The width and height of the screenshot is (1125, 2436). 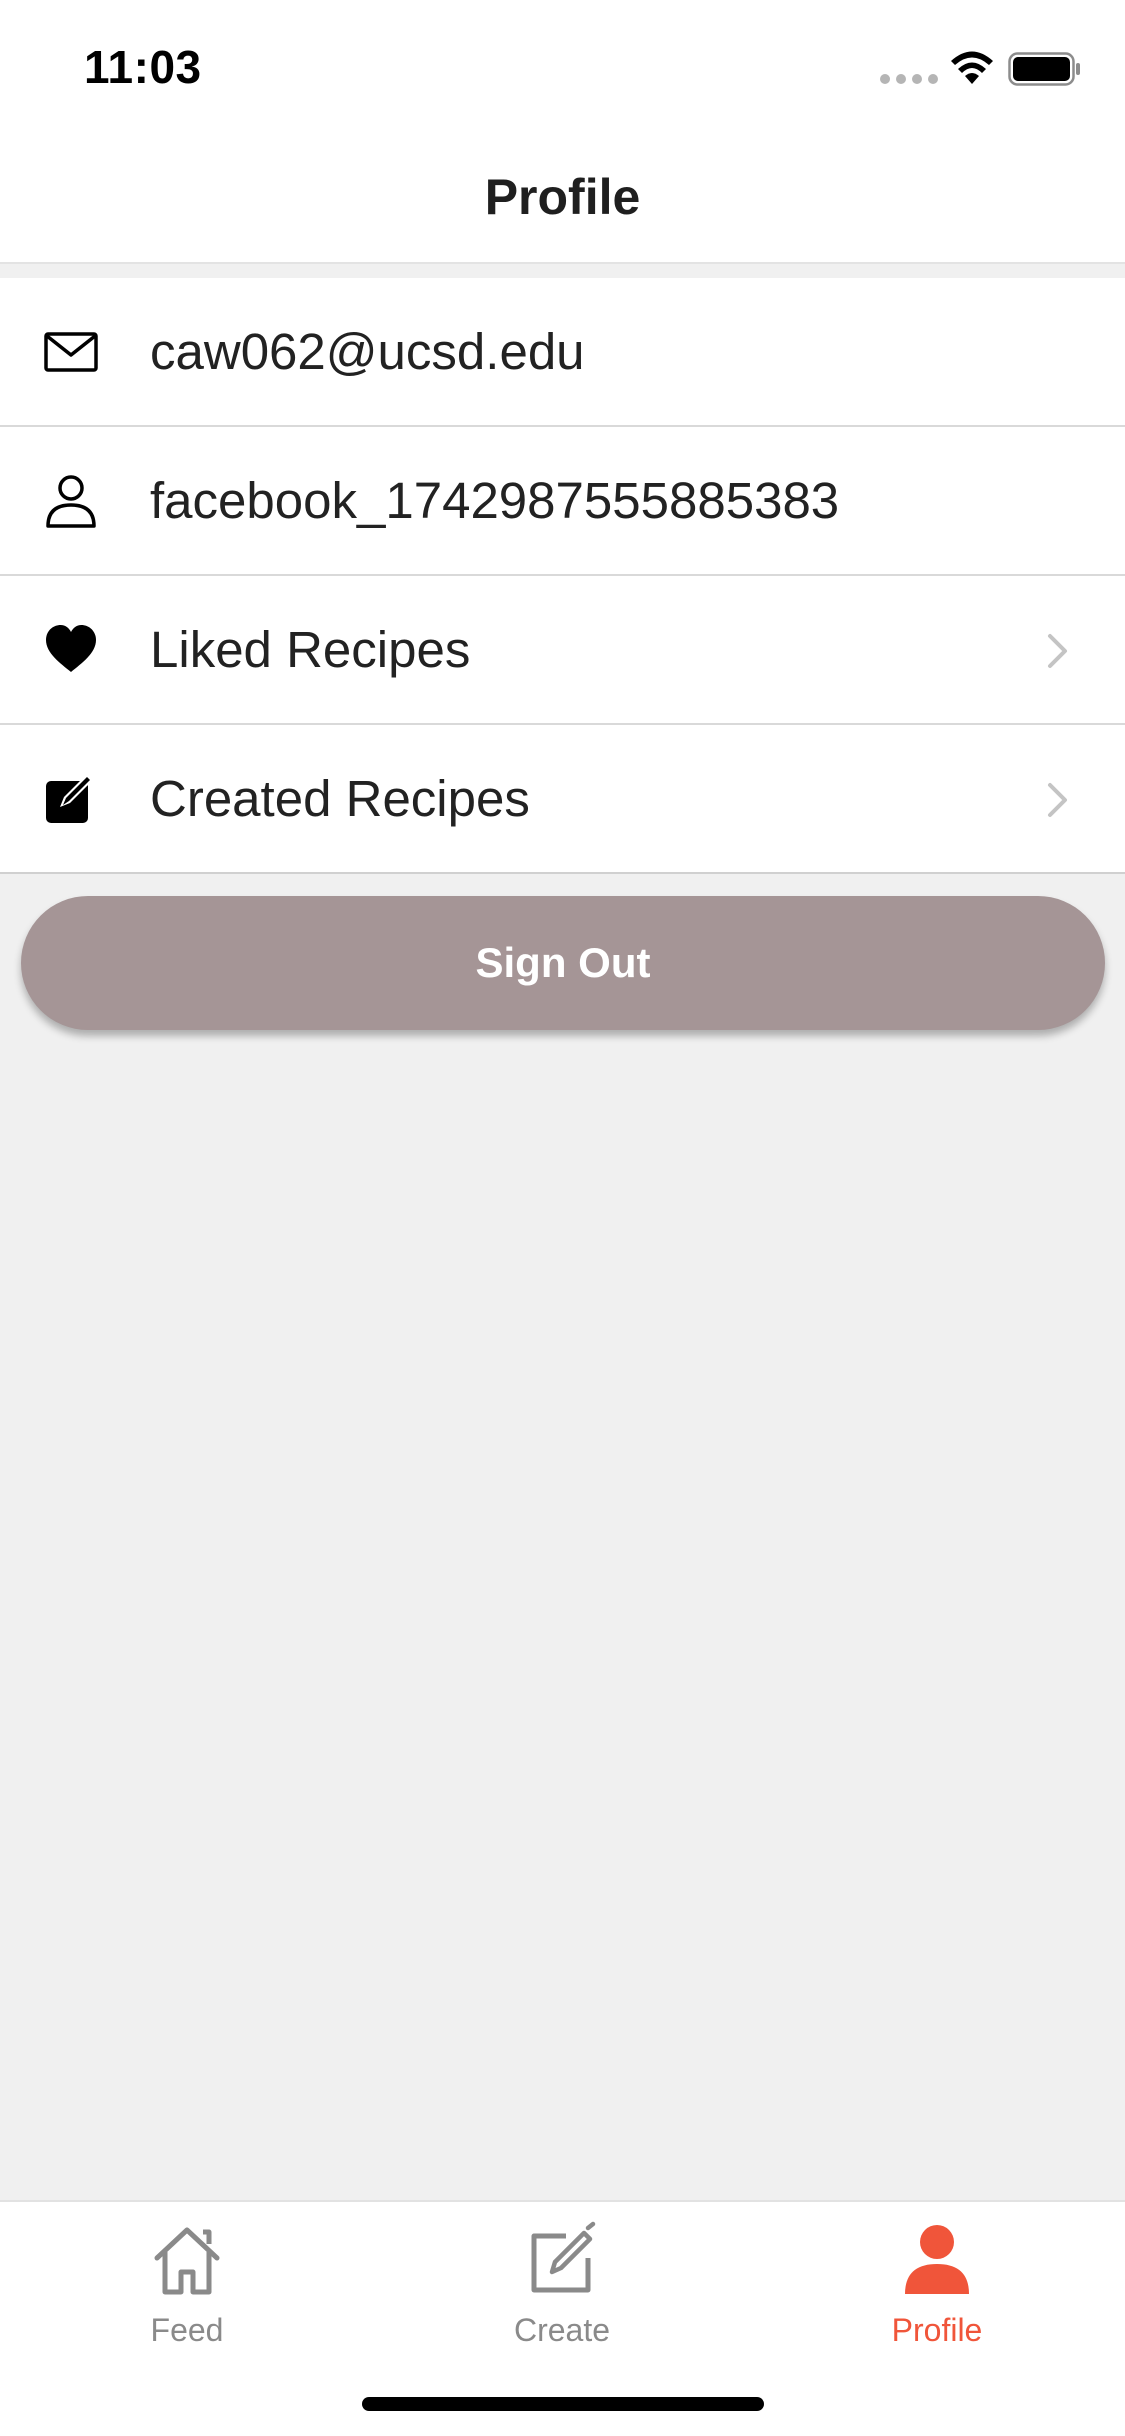 What do you see at coordinates (340, 798) in the screenshot?
I see `created-recipes-label: Created Recipes` at bounding box center [340, 798].